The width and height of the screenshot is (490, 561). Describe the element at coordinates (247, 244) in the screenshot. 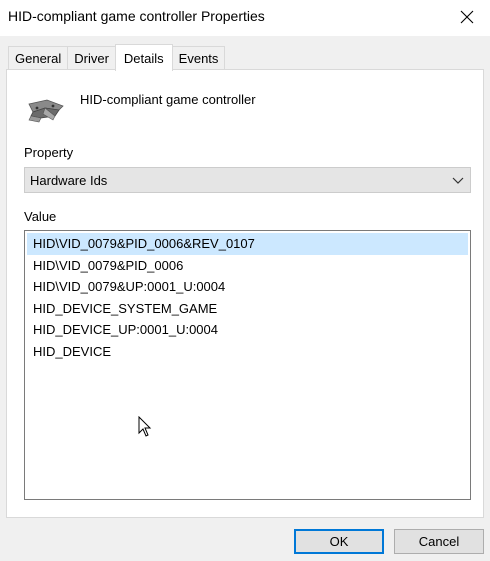

I see `list-item: HID\VID_0079&PID_0006&REV_0107` at that location.